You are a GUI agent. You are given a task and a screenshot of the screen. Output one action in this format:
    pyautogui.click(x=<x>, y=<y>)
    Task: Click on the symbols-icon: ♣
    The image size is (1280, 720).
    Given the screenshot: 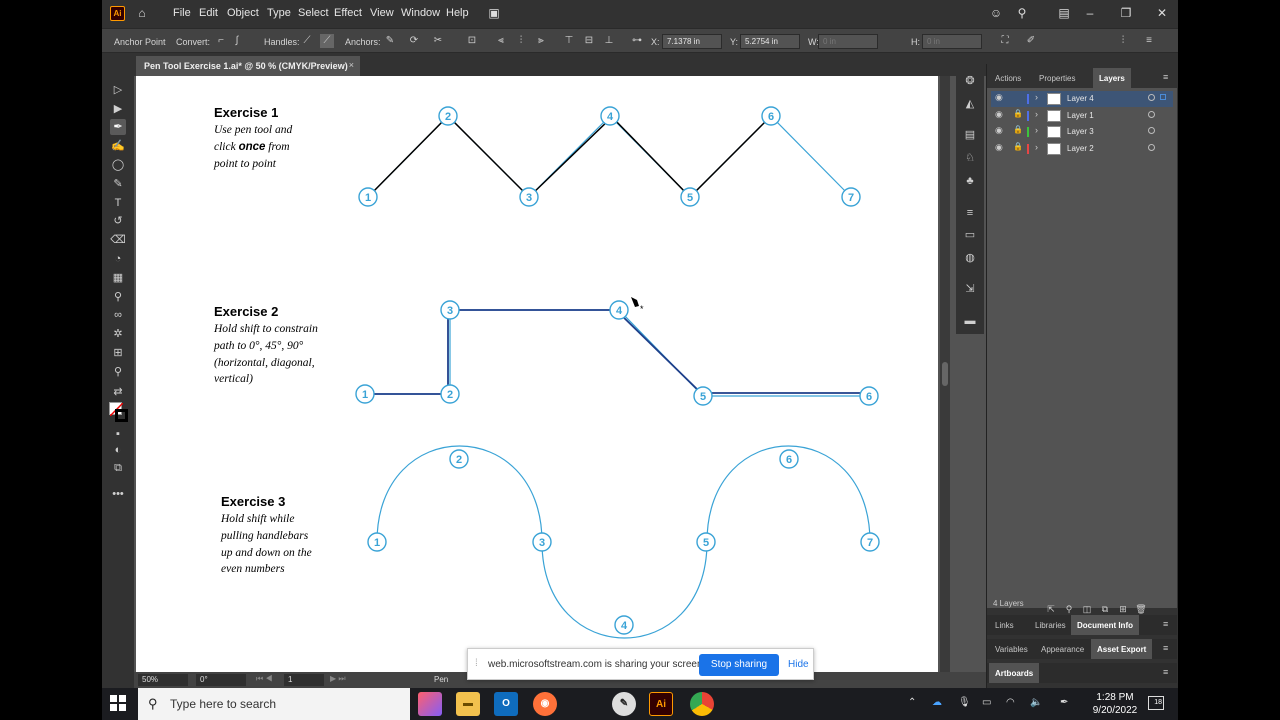 What is the action you would take?
    pyautogui.click(x=970, y=181)
    